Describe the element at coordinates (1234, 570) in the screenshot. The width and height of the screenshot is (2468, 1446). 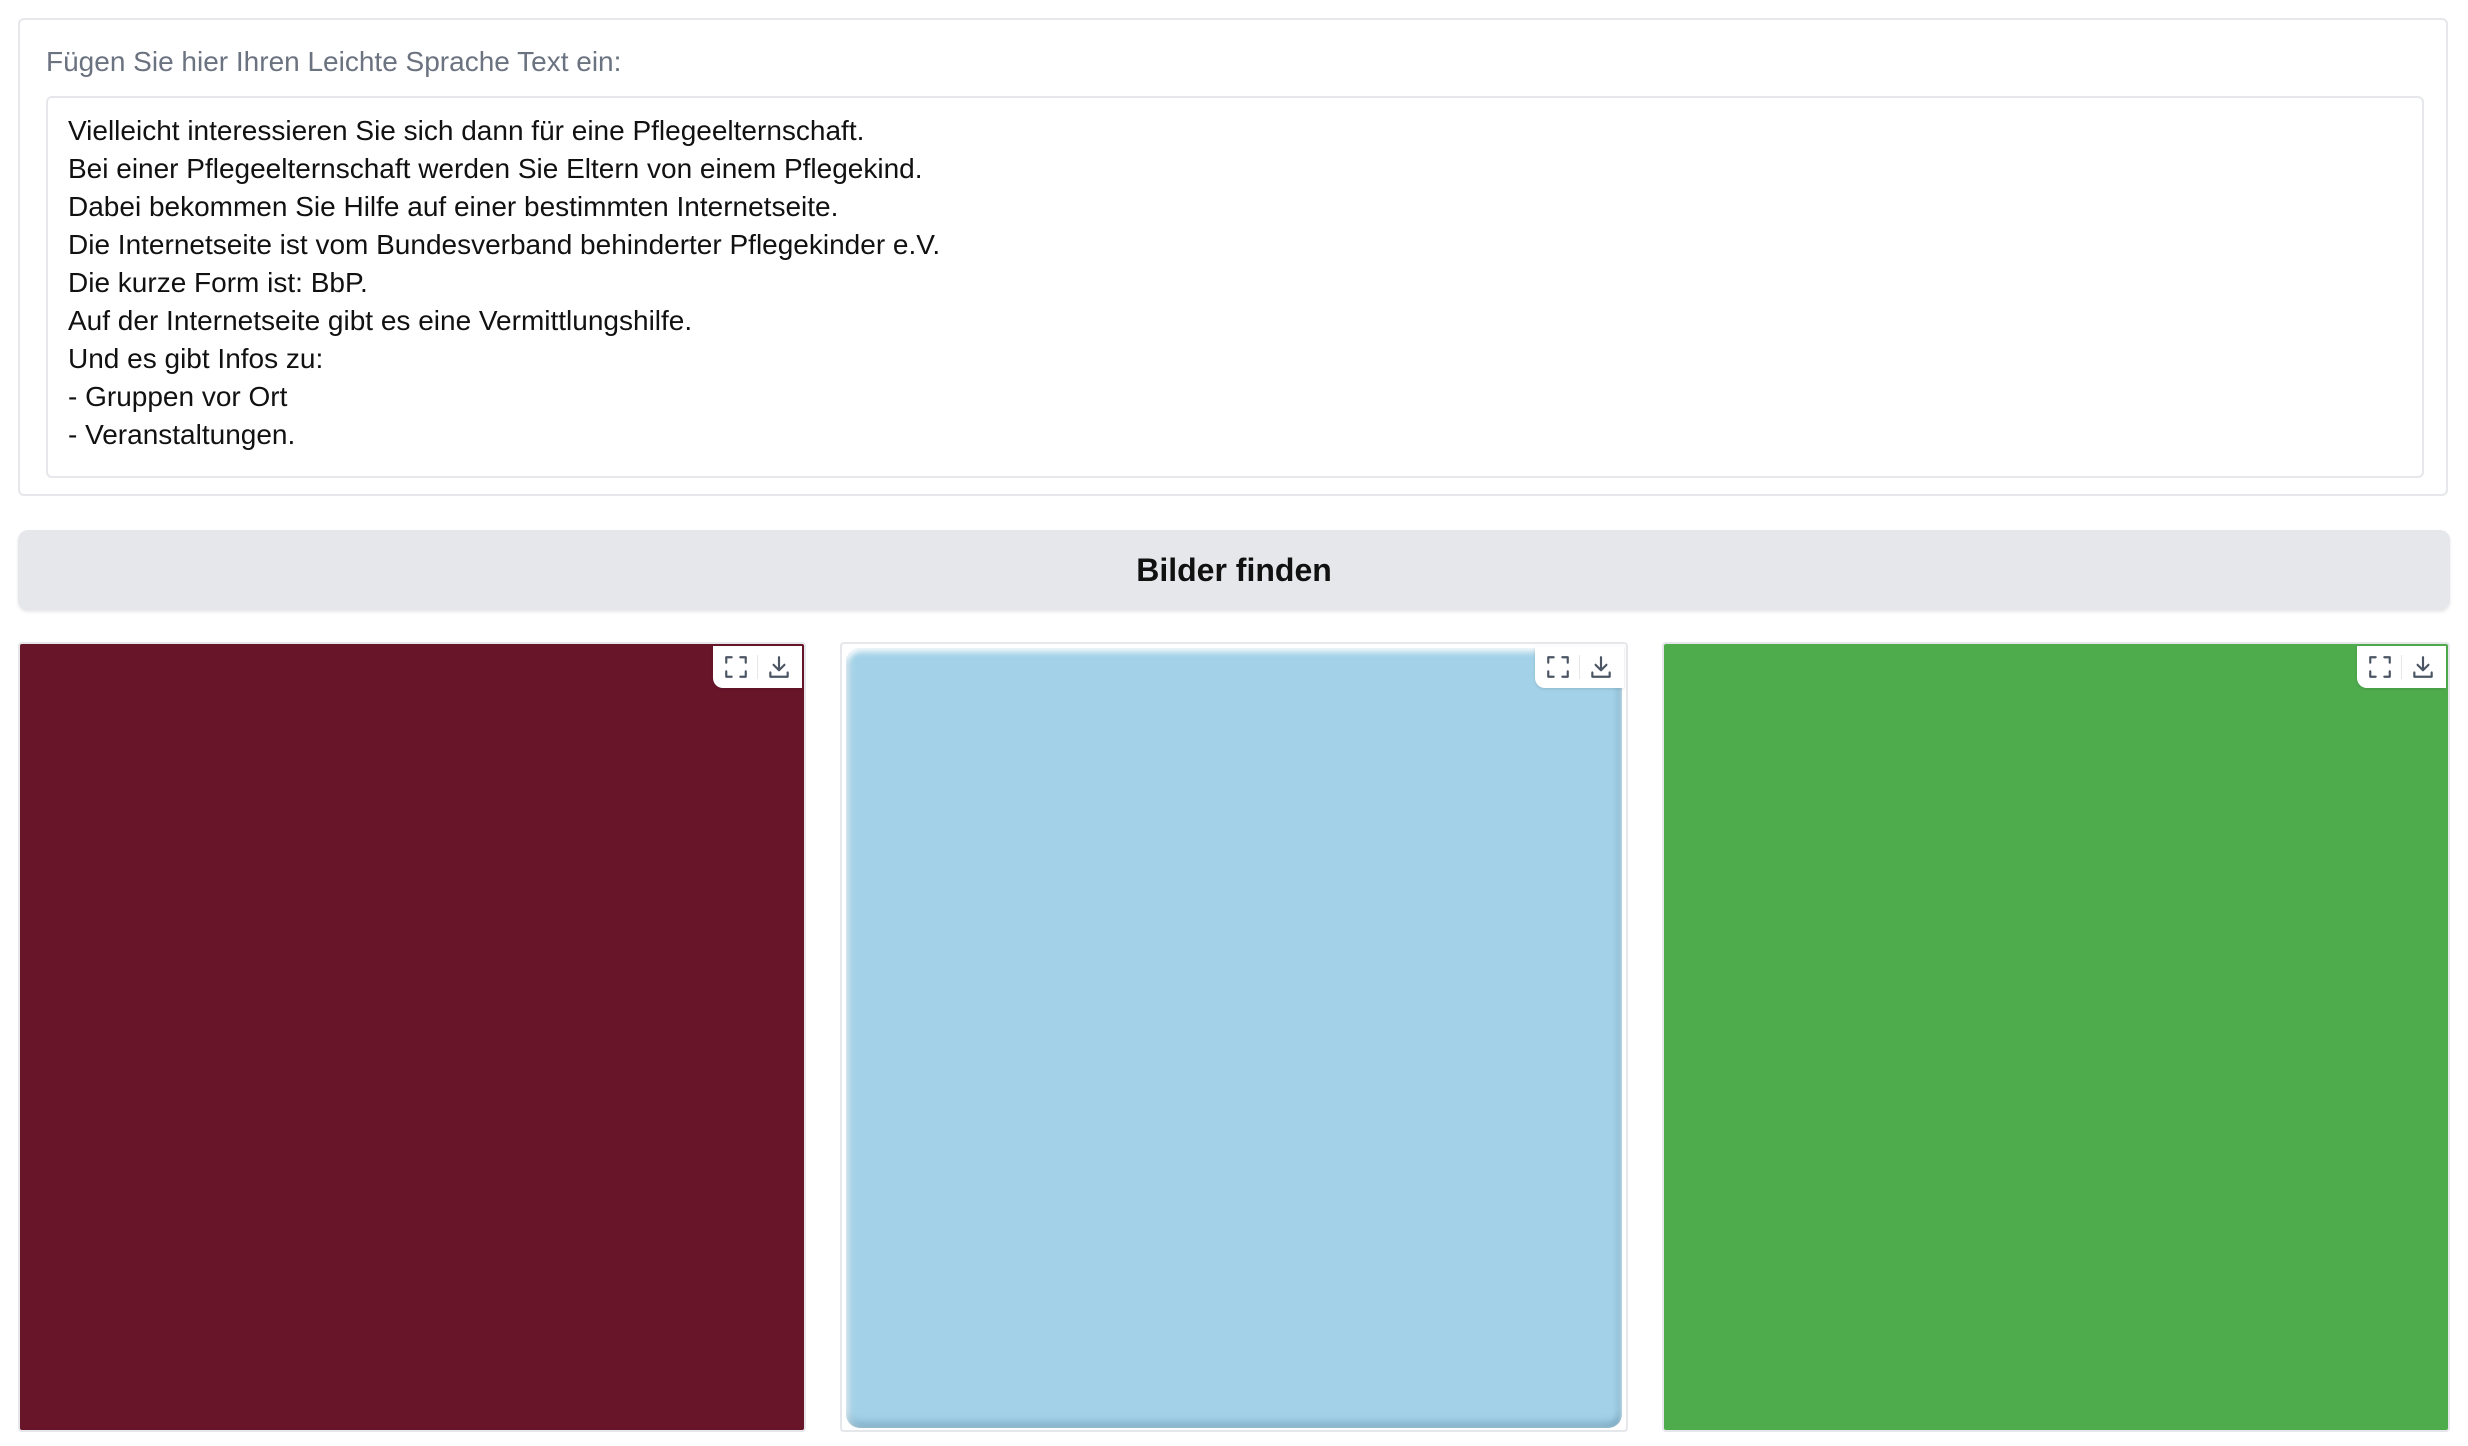
I see `find-images-button: Bilder finden` at that location.